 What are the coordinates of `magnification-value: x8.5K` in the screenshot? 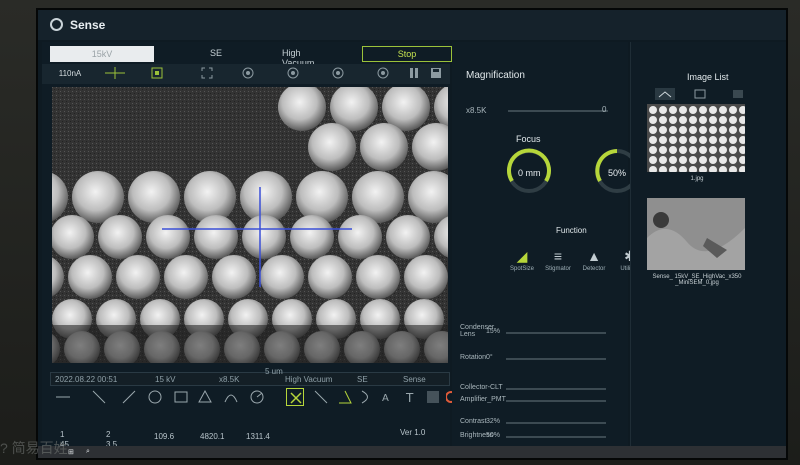 It's located at (476, 110).